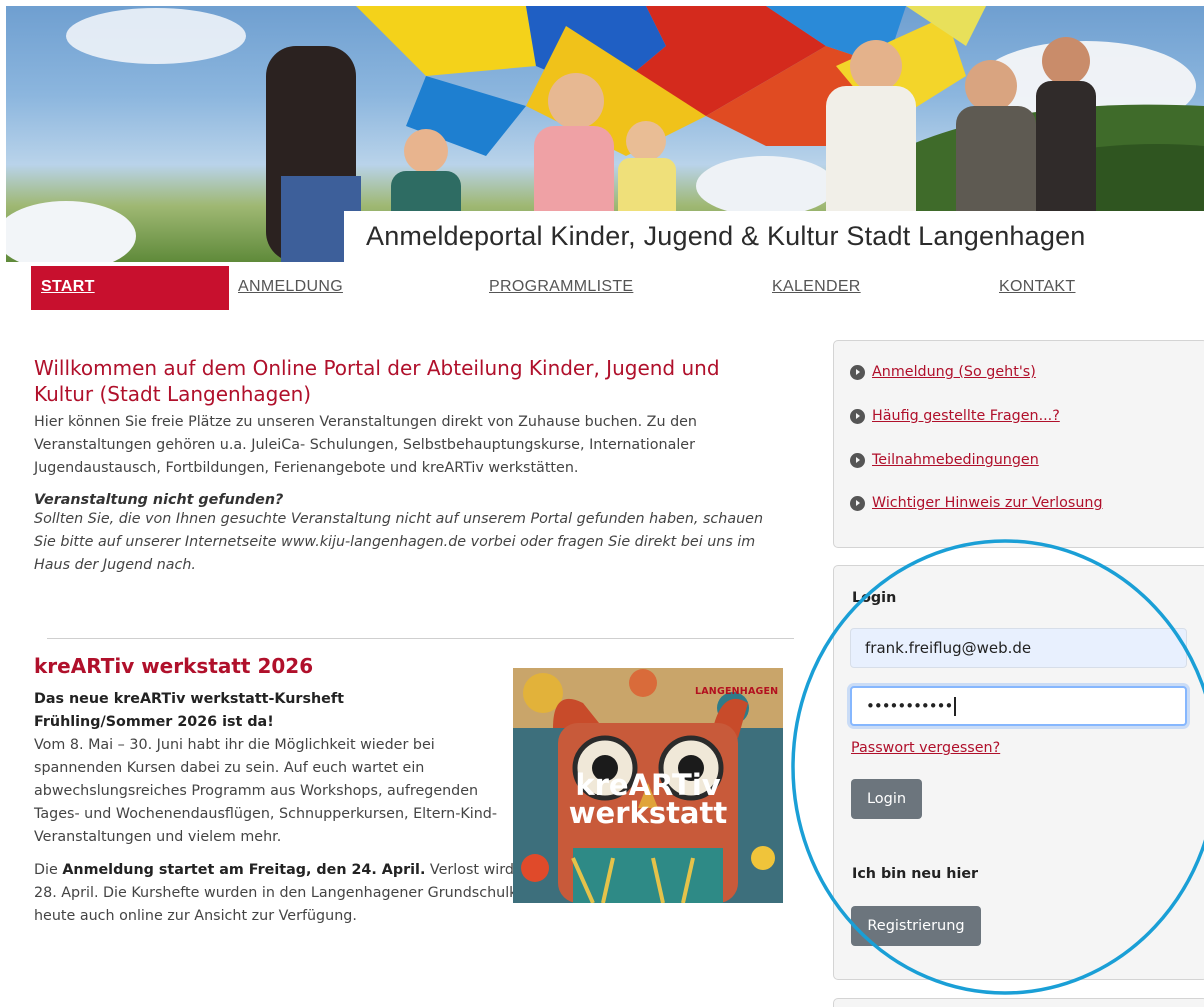 Image resolution: width=1204 pixels, height=1007 pixels. What do you see at coordinates (816, 288) in the screenshot?
I see `nav-kalender: KALENDER` at bounding box center [816, 288].